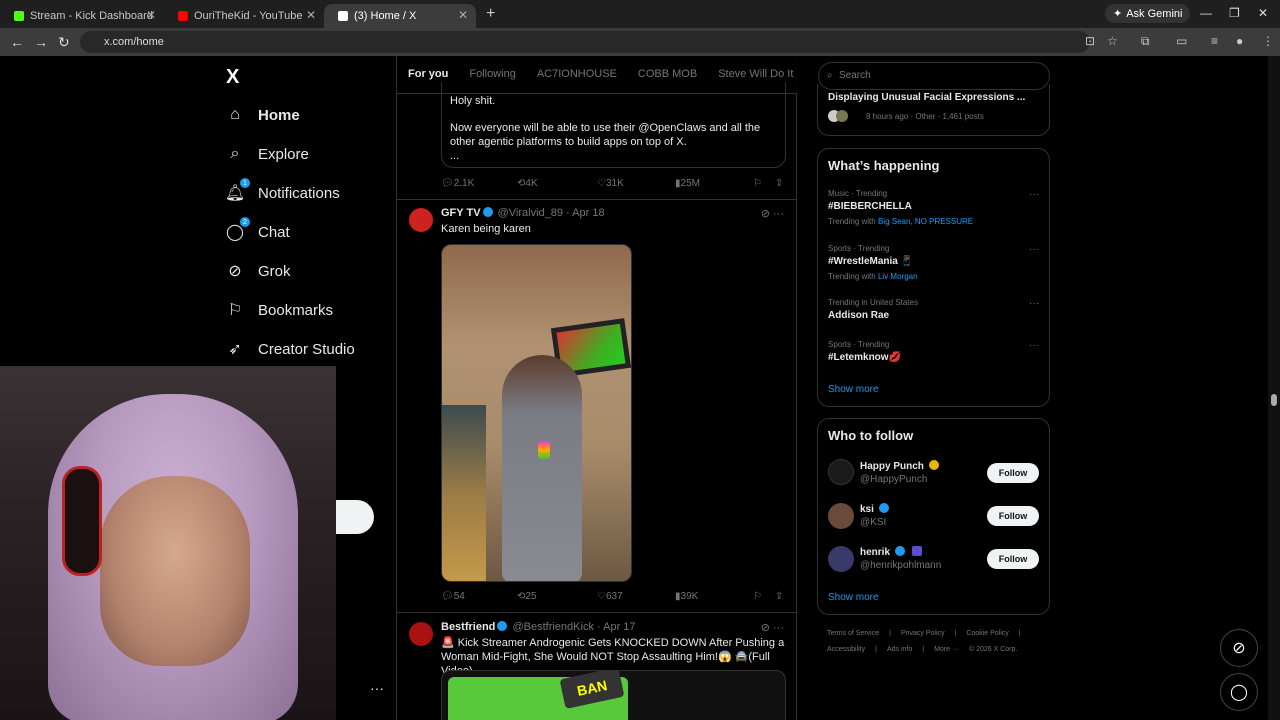 This screenshot has width=1280, height=720. I want to click on browser-tab-kick: Stream - Kick Dashboard ✕, so click(82, 16).